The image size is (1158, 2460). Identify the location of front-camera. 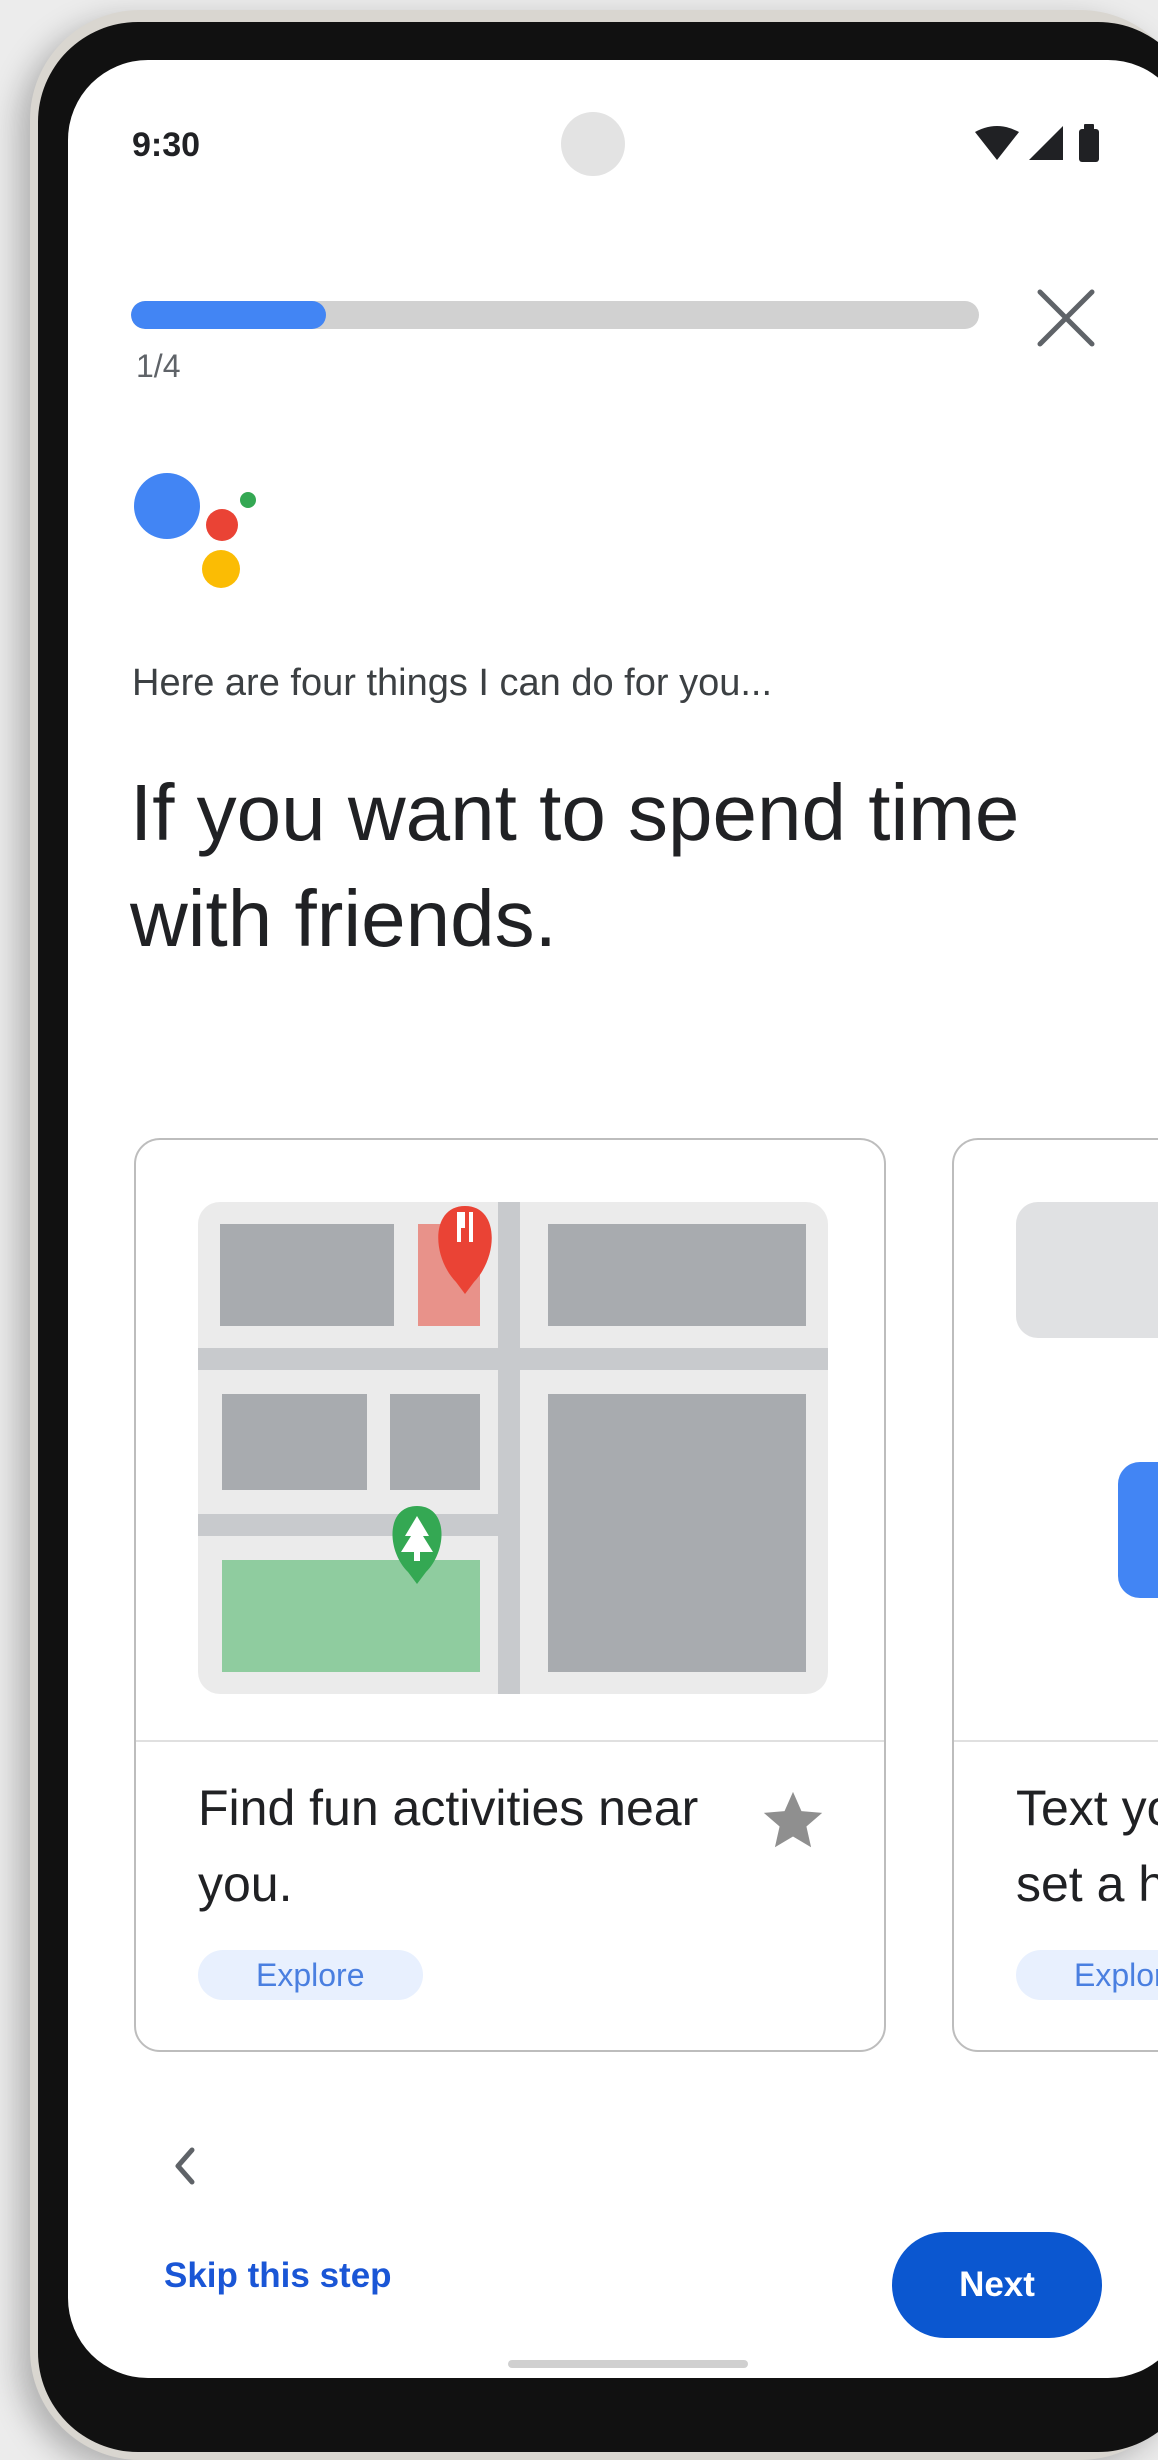
(593, 144).